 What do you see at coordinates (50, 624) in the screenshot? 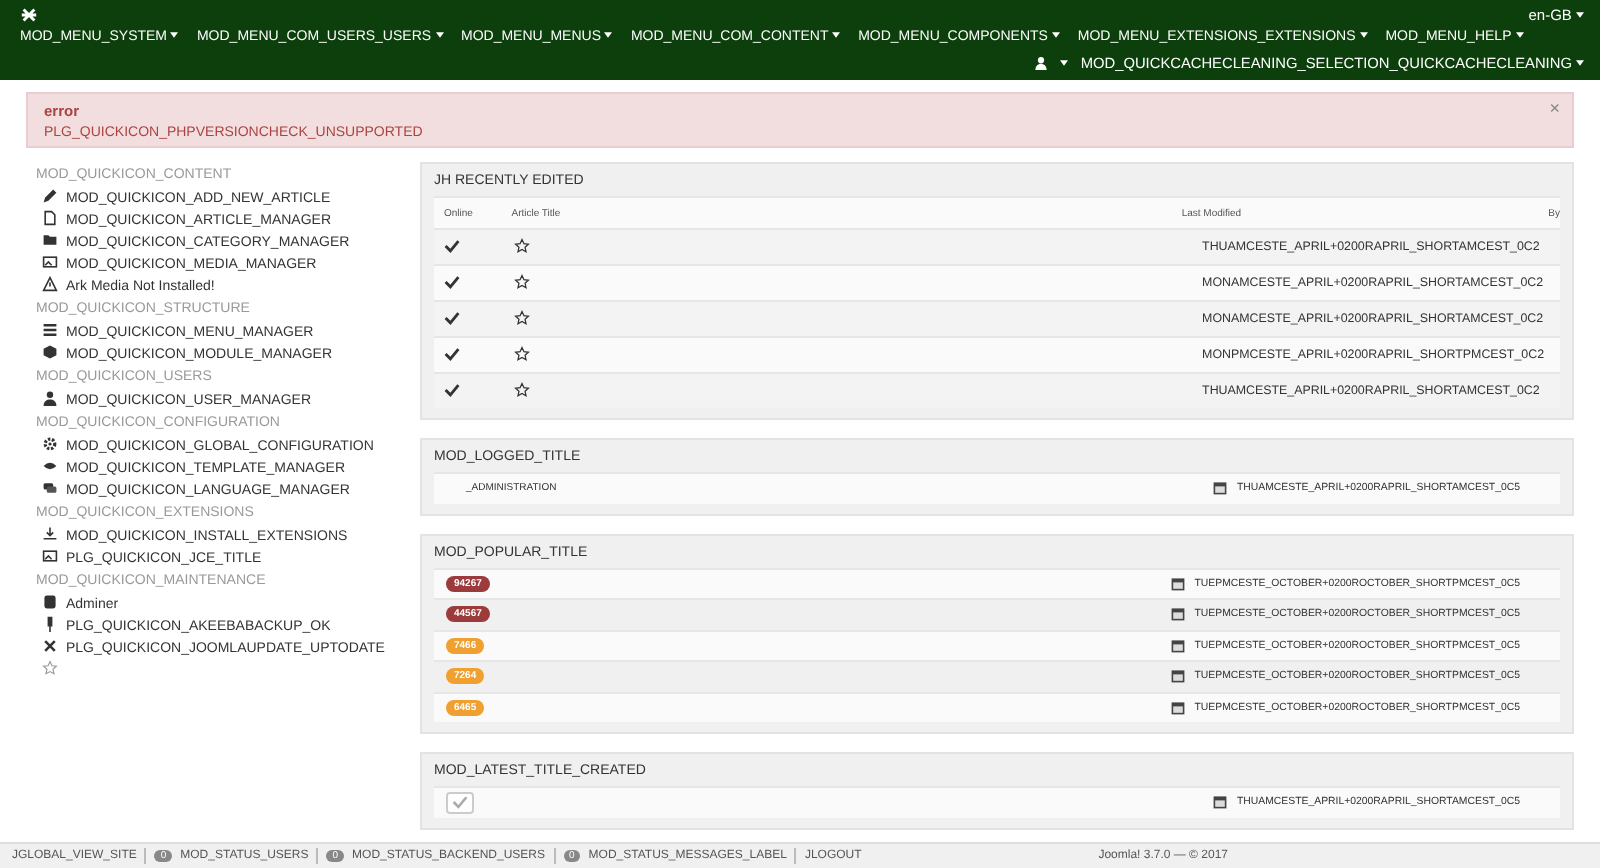
I see `pin-icon` at bounding box center [50, 624].